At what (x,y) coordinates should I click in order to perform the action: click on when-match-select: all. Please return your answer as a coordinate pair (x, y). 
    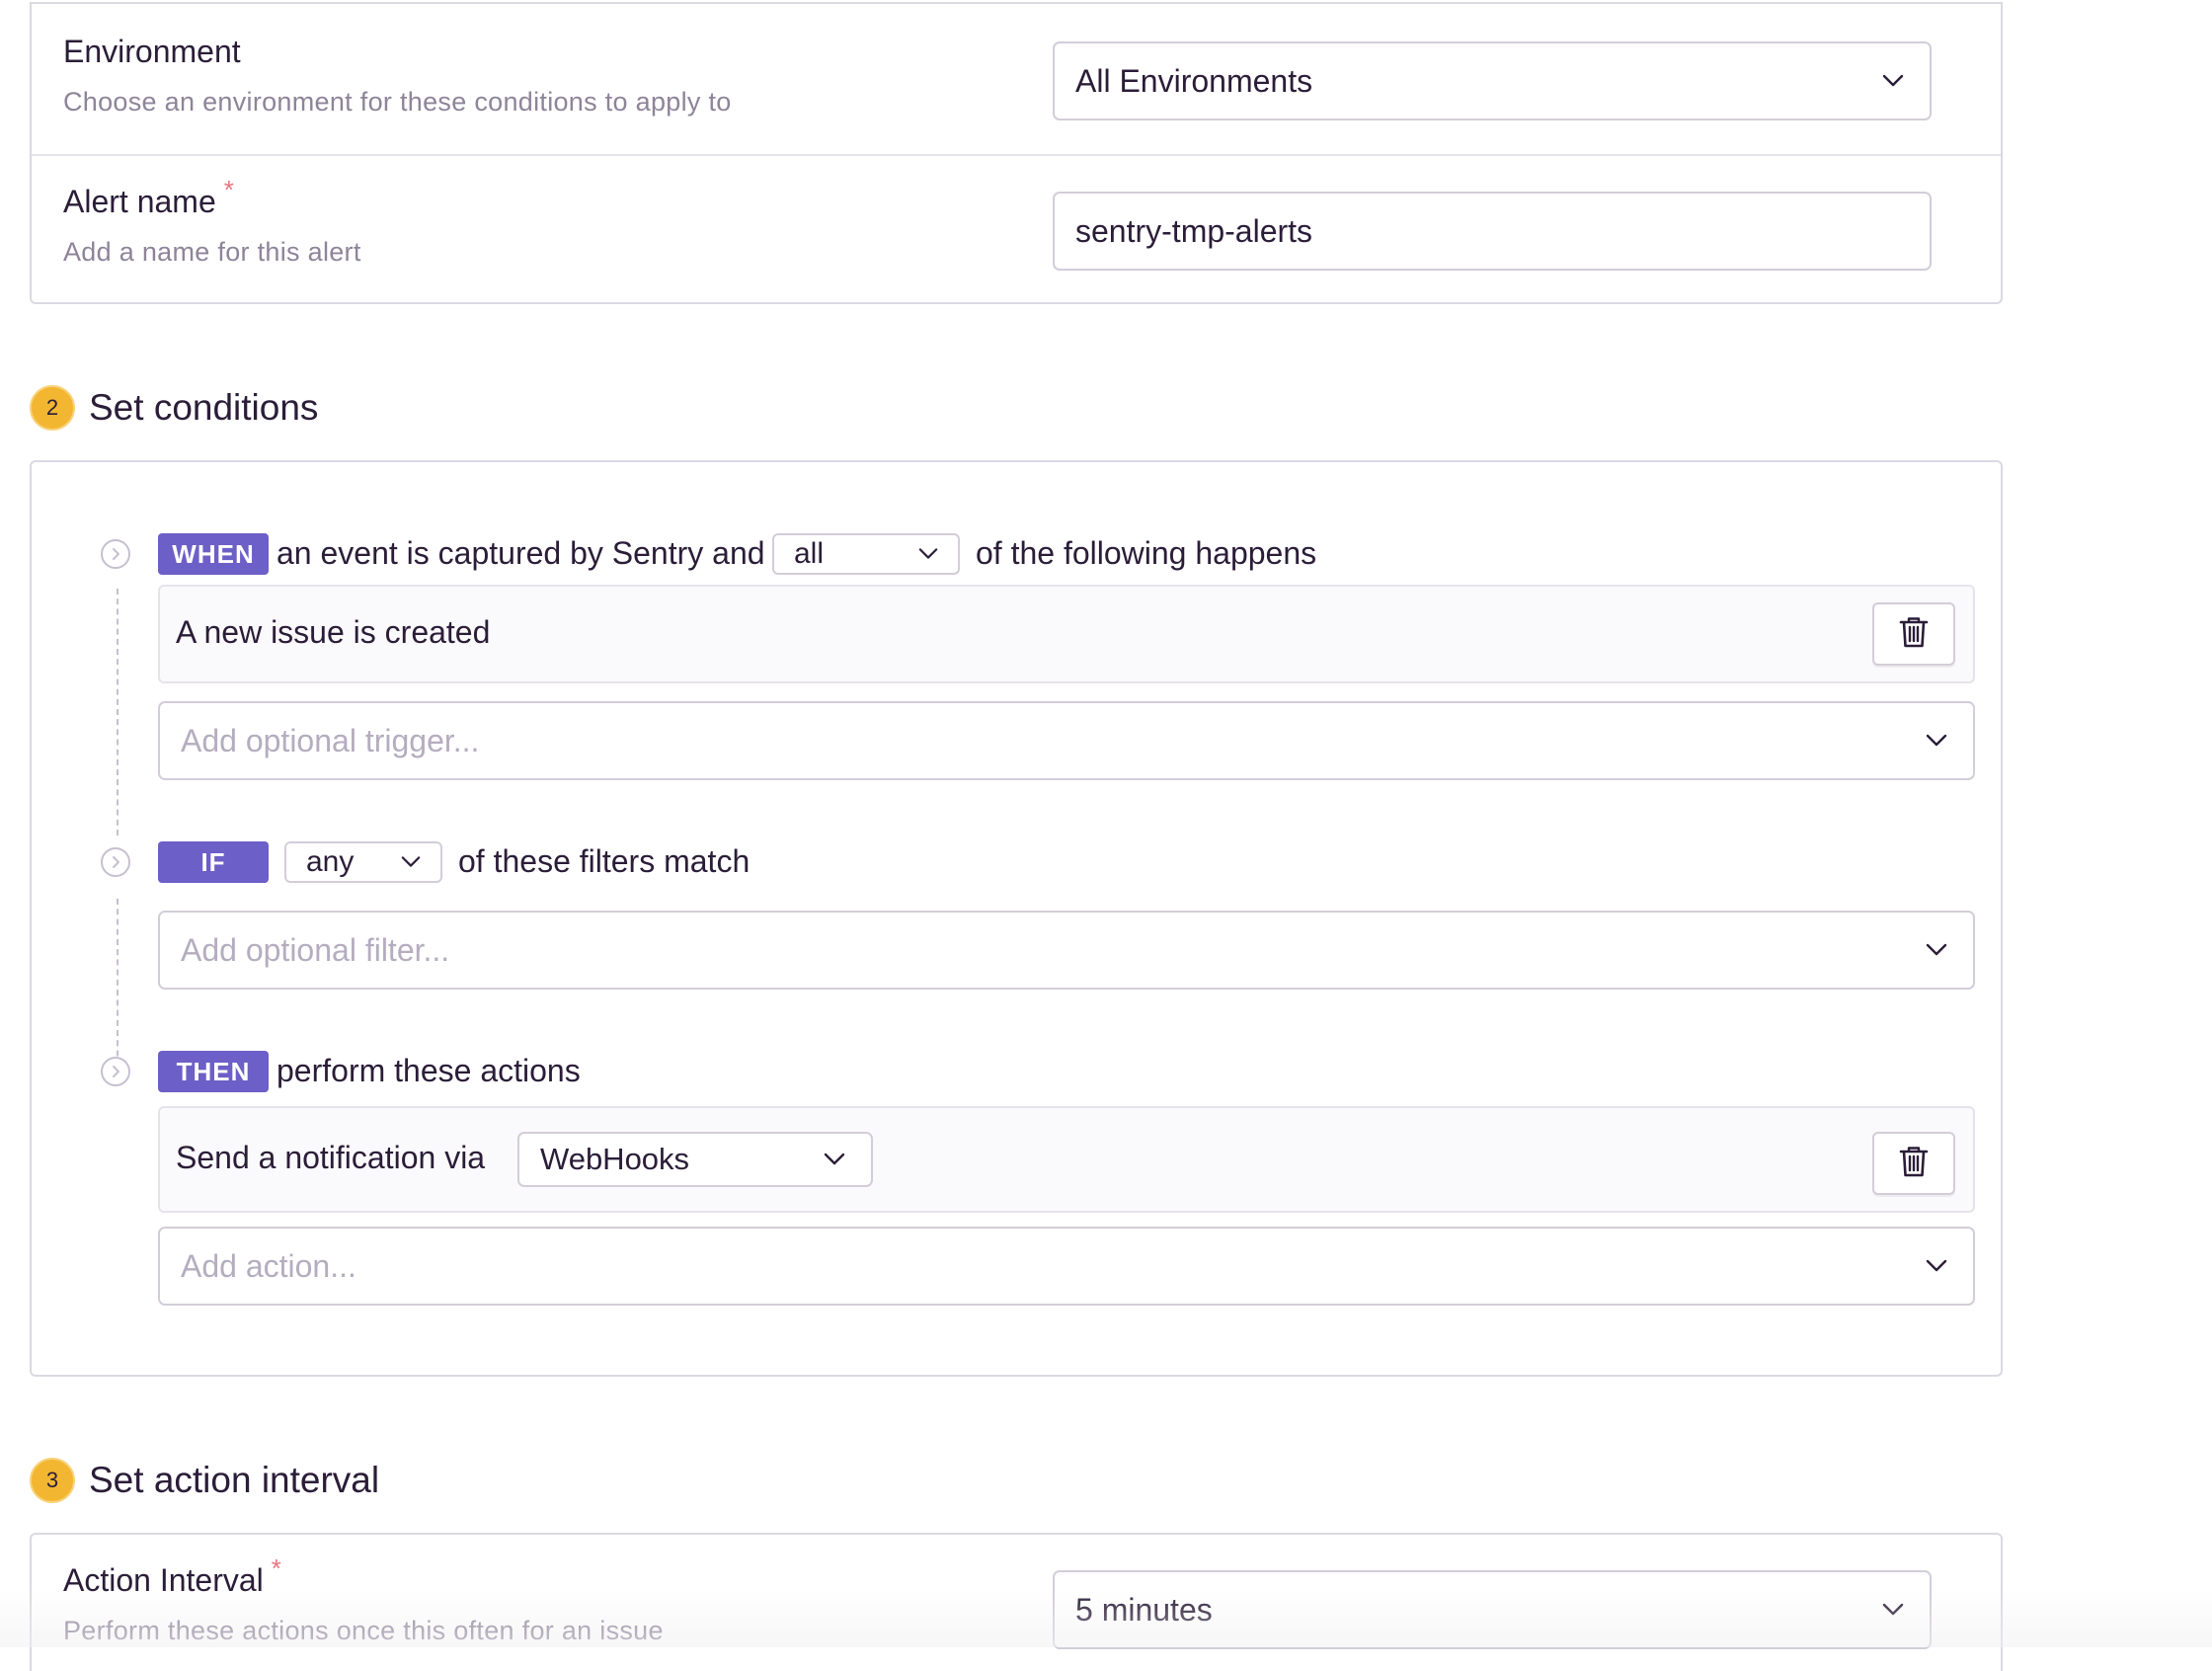
    Looking at the image, I should click on (866, 554).